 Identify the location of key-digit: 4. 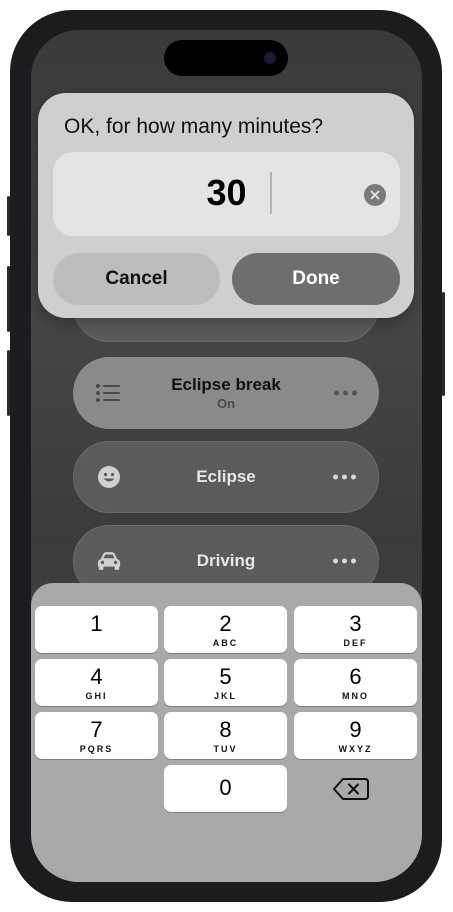
(96, 676).